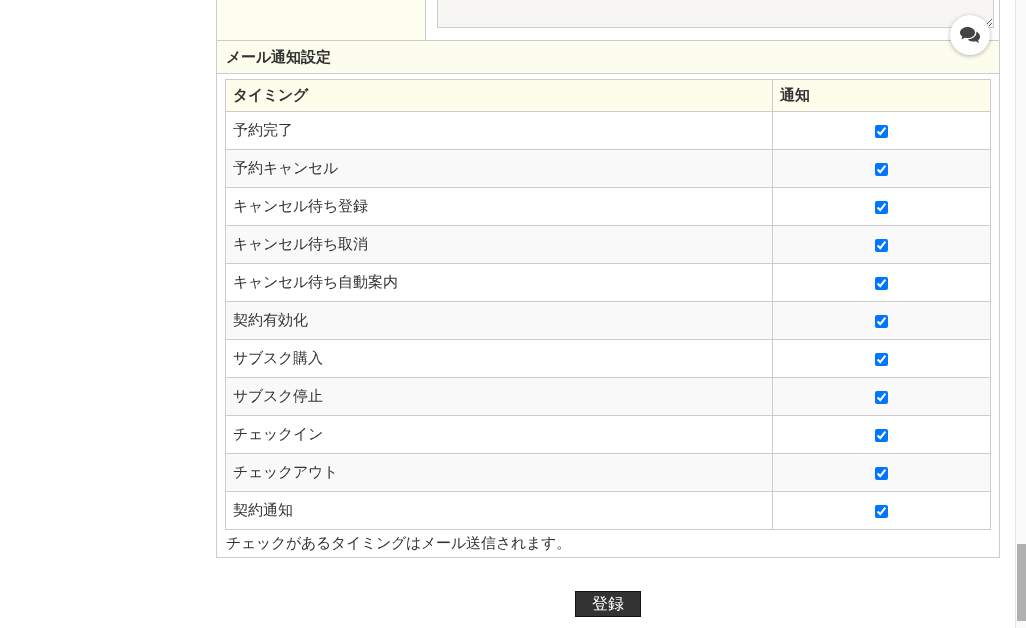 The height and width of the screenshot is (628, 1026). I want to click on submit-button: 登録, so click(608, 604).